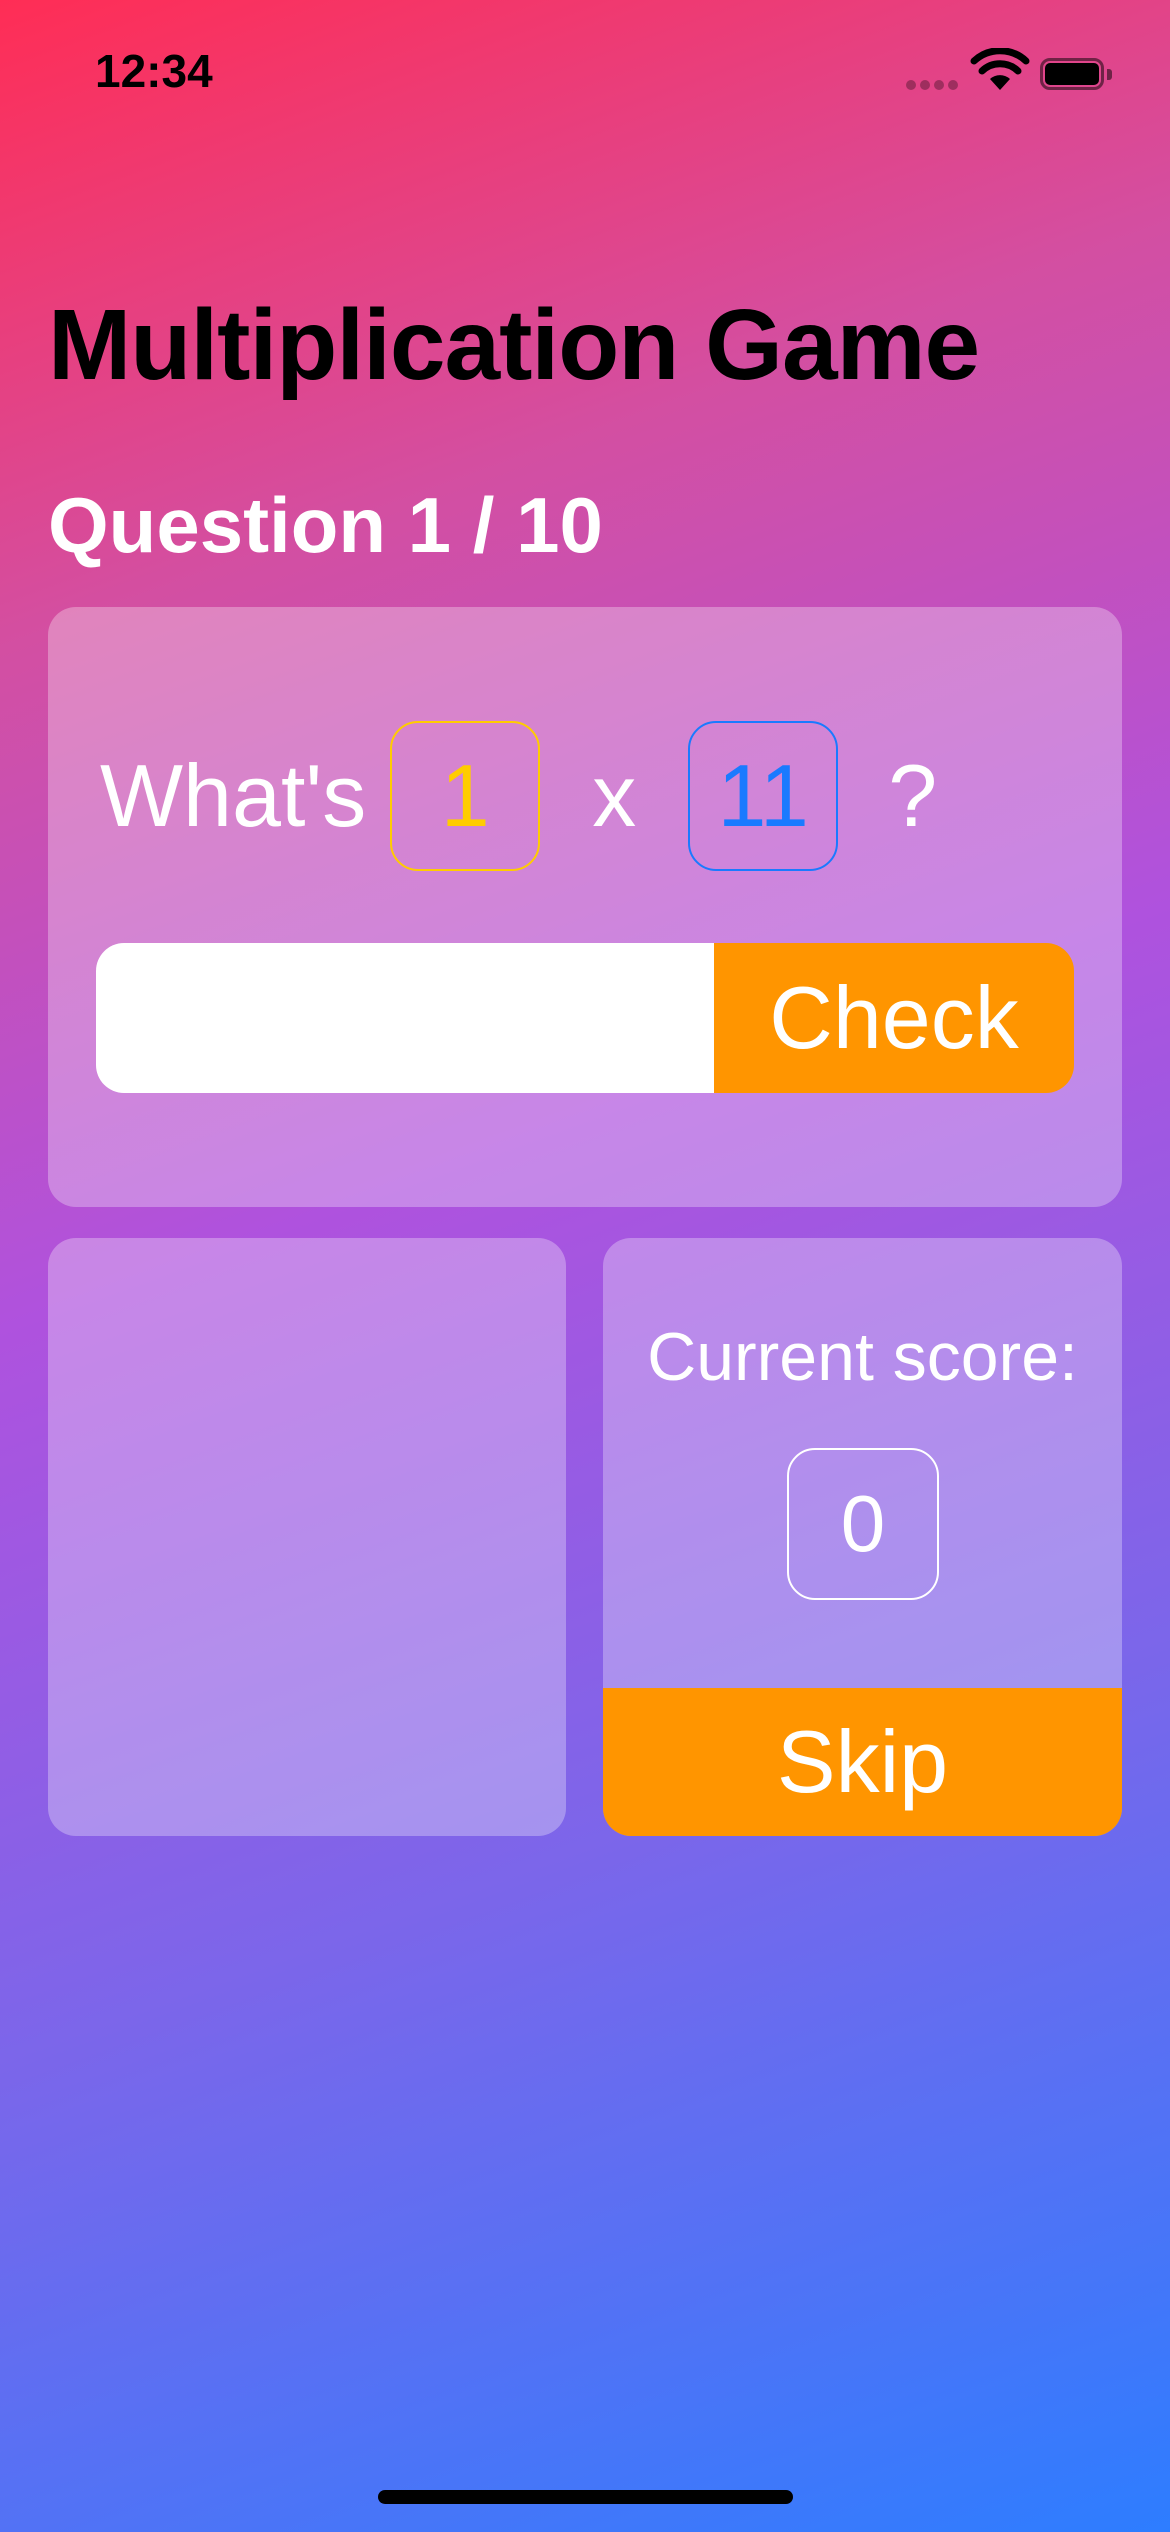 The width and height of the screenshot is (1170, 2532). Describe the element at coordinates (233, 795) in the screenshot. I see `question-prefix: What's` at that location.